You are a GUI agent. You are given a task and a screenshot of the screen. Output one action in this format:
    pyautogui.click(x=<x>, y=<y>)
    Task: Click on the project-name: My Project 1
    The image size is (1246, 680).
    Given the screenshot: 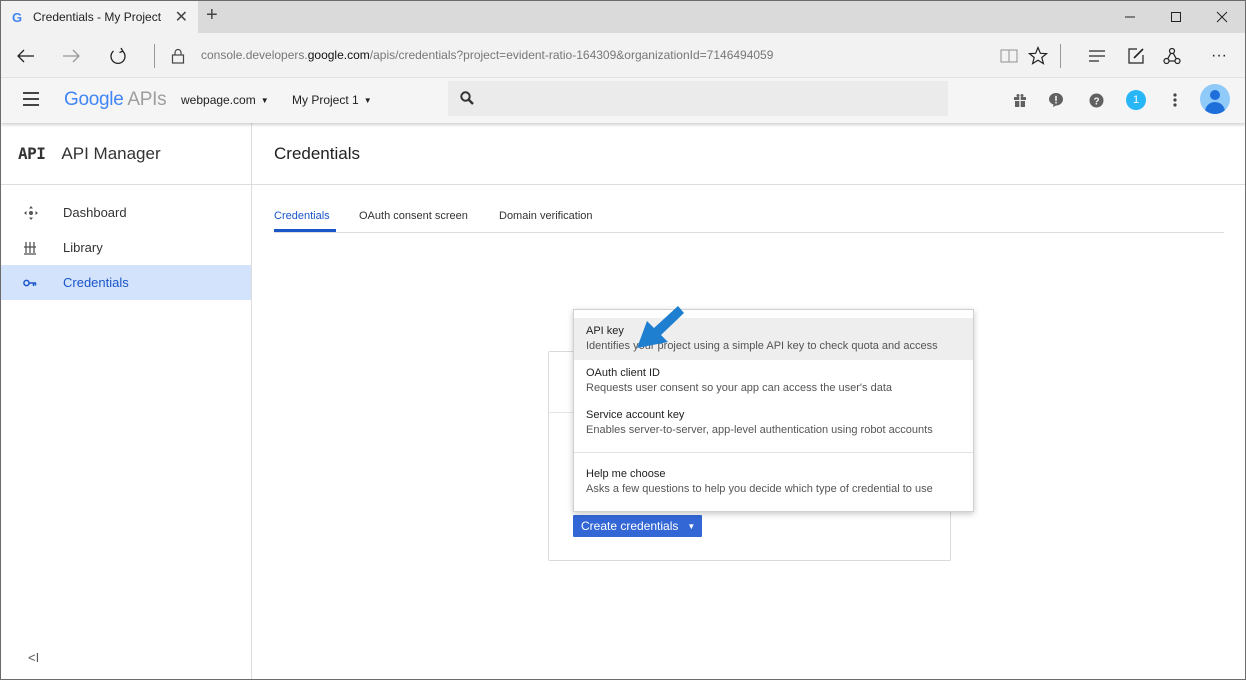 What is the action you would take?
    pyautogui.click(x=325, y=100)
    